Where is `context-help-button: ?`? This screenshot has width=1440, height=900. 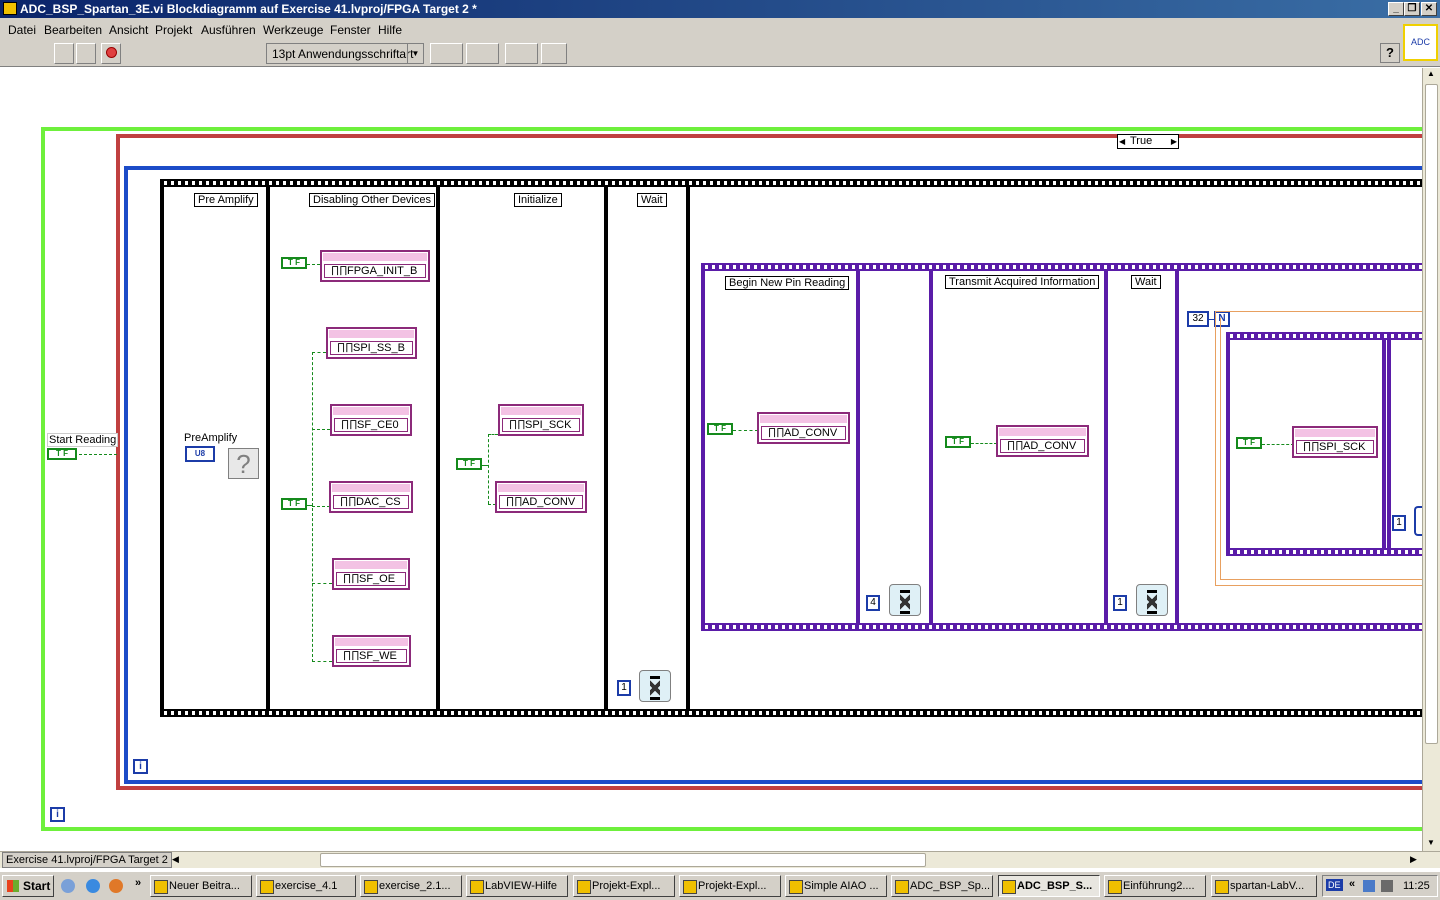
context-help-button: ? is located at coordinates (1390, 53).